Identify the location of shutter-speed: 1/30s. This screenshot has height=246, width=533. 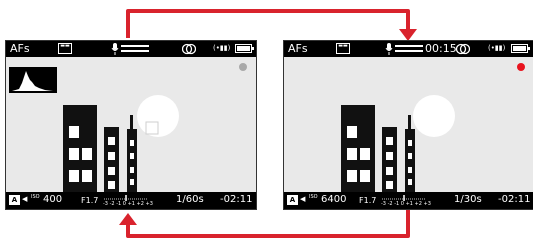
(468, 199).